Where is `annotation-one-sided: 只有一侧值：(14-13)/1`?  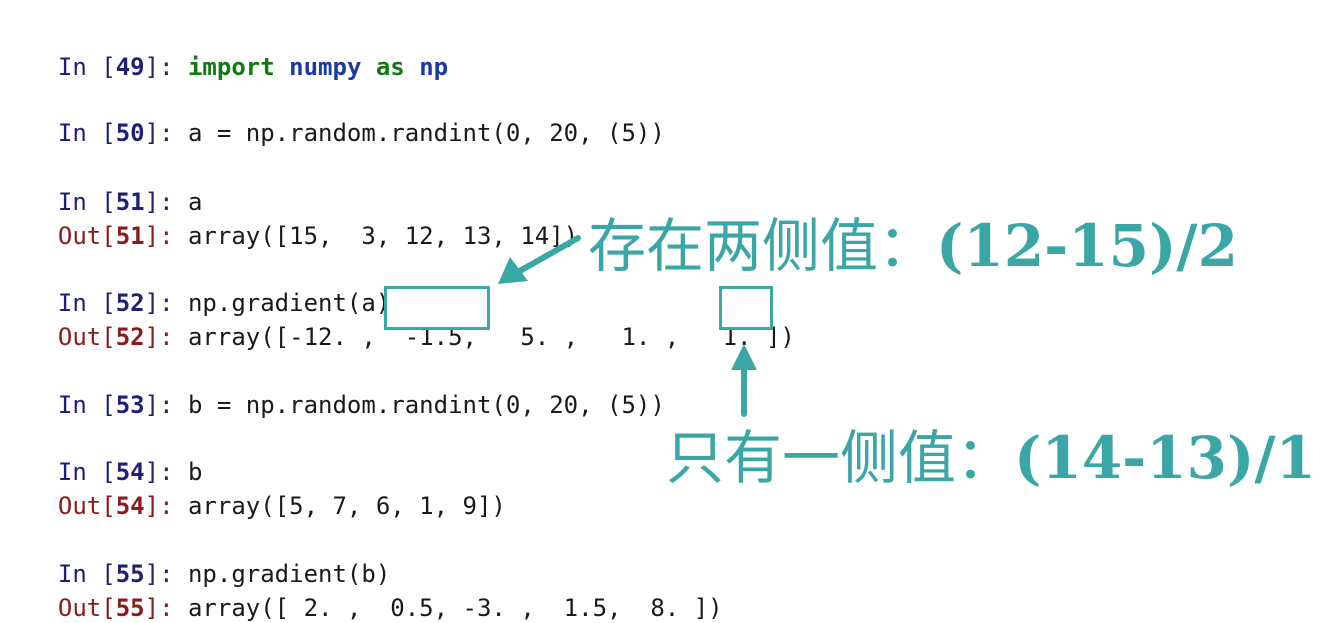
annotation-one-sided: 只有一侧值：(14-13)/1 is located at coordinates (991, 458).